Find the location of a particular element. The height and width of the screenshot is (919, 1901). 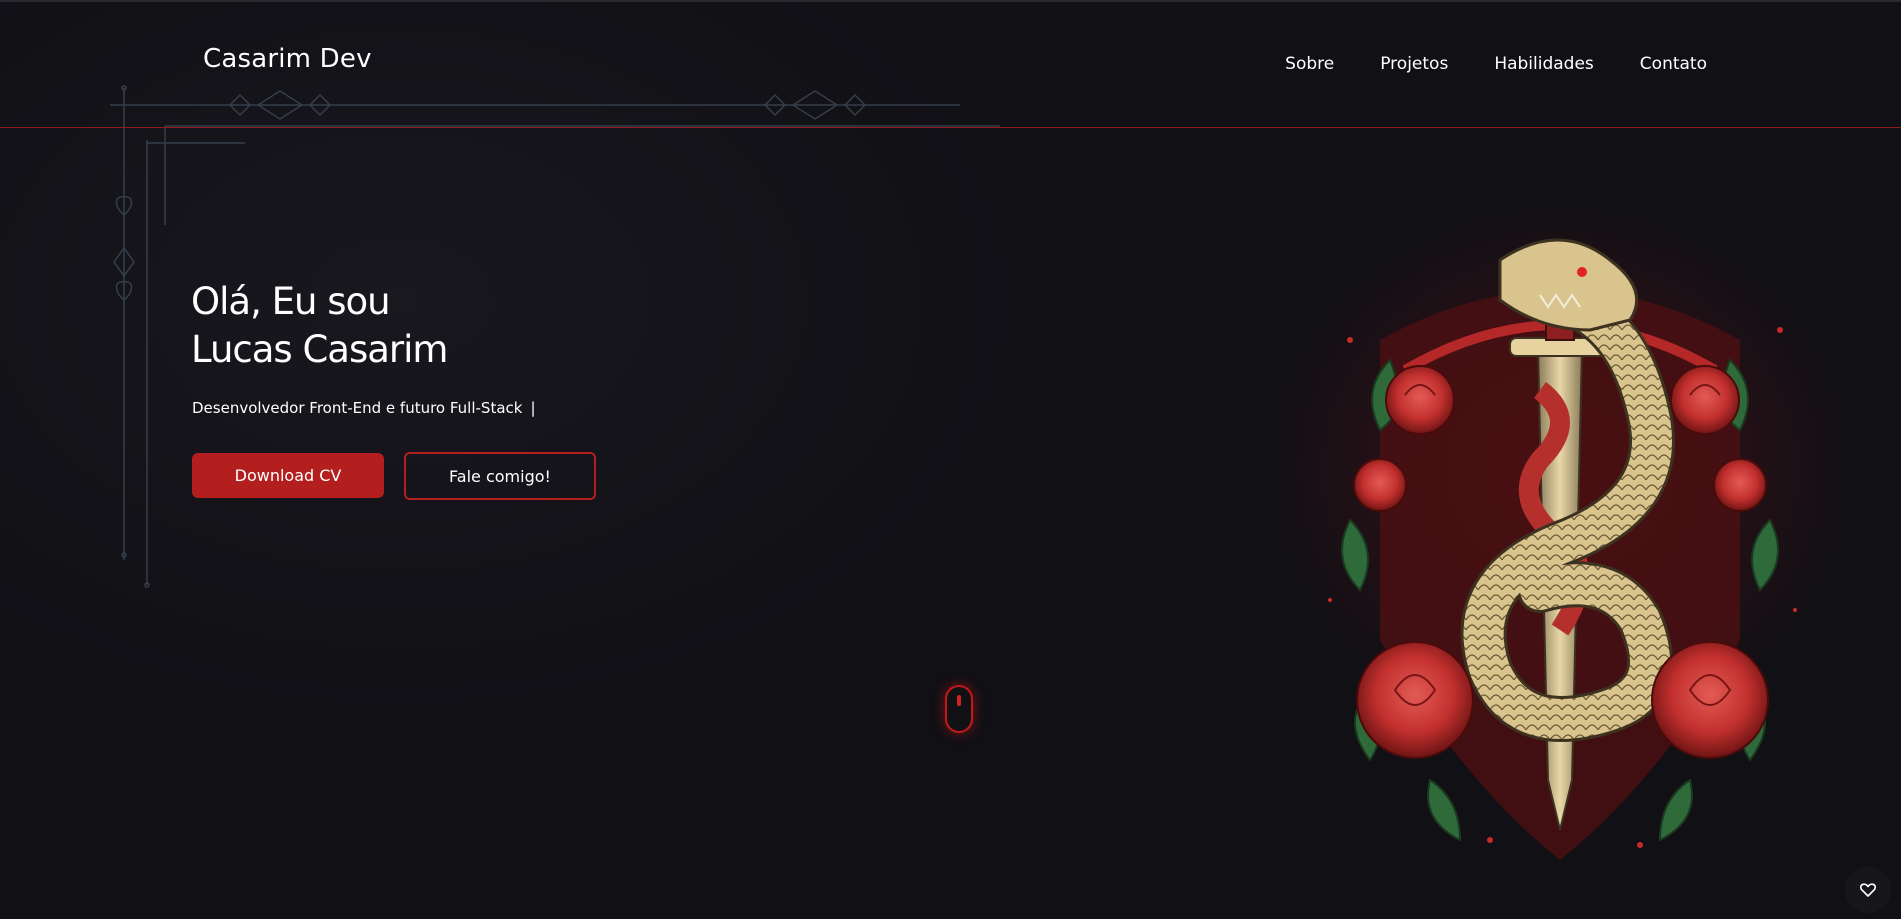

main-nav: Sobre Projetos Habilidades Contato is located at coordinates (1496, 64).